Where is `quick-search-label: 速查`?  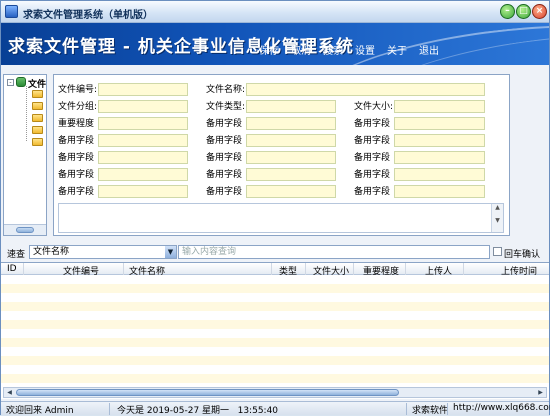 quick-search-label: 速查 is located at coordinates (16, 255).